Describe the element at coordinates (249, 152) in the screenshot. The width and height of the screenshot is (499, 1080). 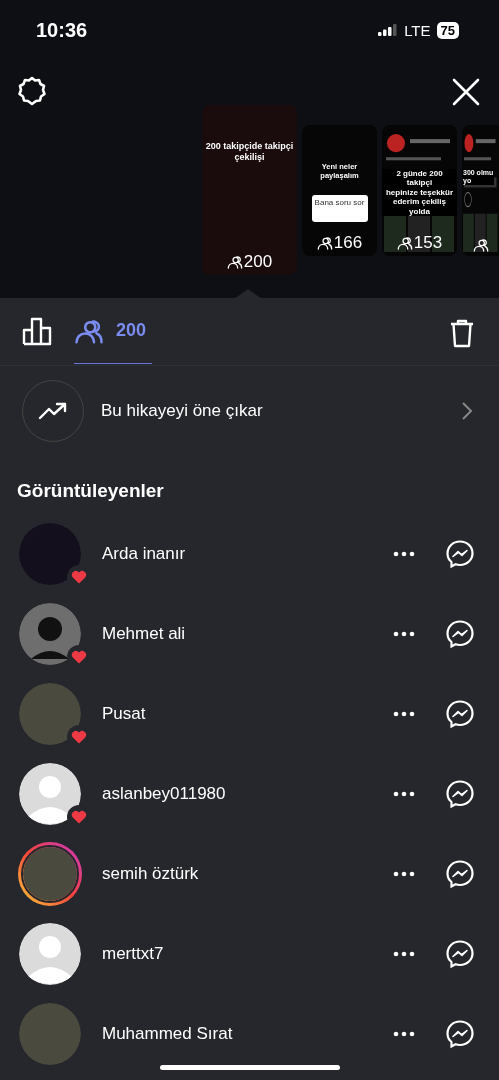
I see `story-caption: 200 takipçide takipçi çekilişi` at that location.